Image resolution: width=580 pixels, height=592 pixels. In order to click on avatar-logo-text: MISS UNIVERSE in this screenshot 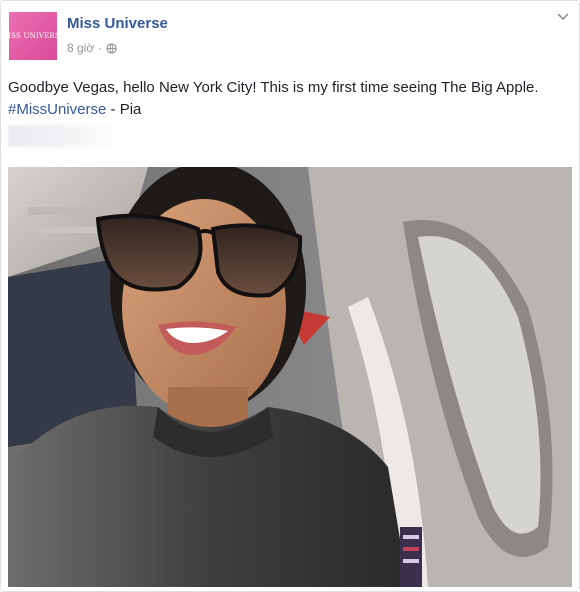, I will do `click(33, 36)`.